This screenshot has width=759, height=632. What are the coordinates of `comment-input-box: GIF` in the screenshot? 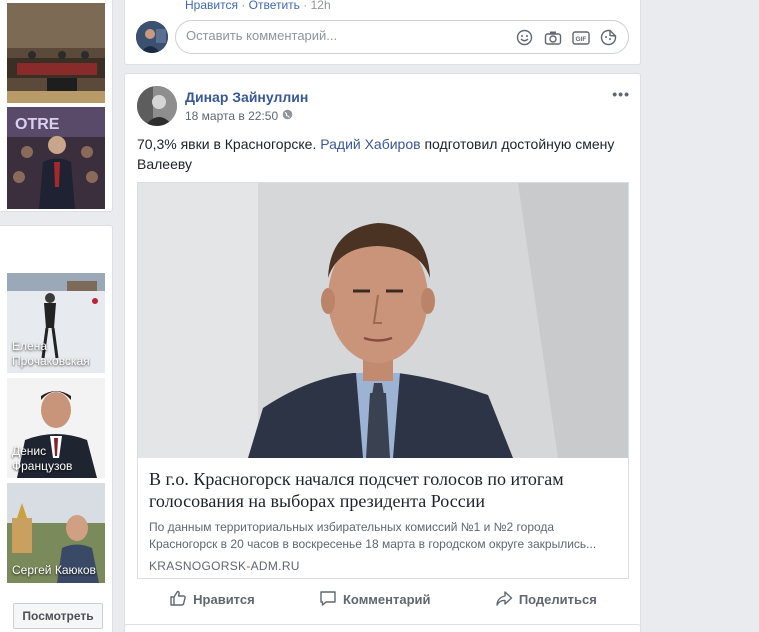 It's located at (402, 37).